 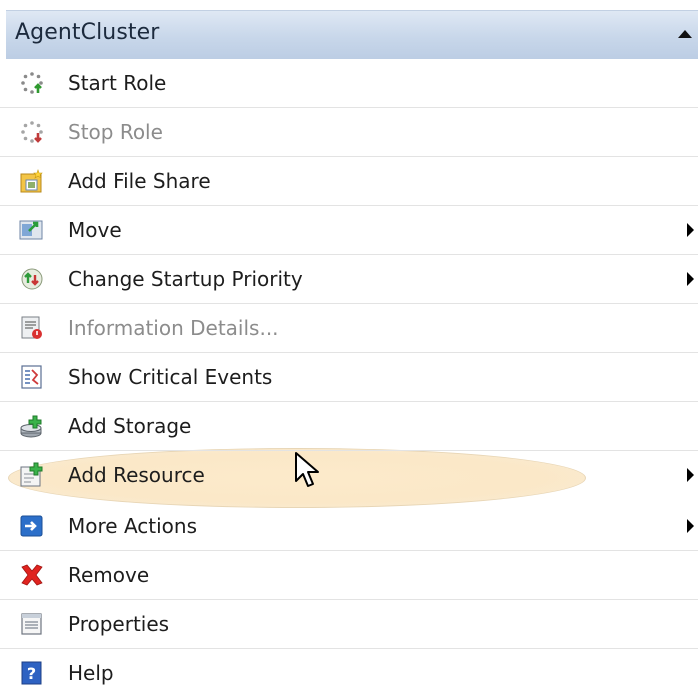 I want to click on add-file-share-icon, so click(x=32, y=181).